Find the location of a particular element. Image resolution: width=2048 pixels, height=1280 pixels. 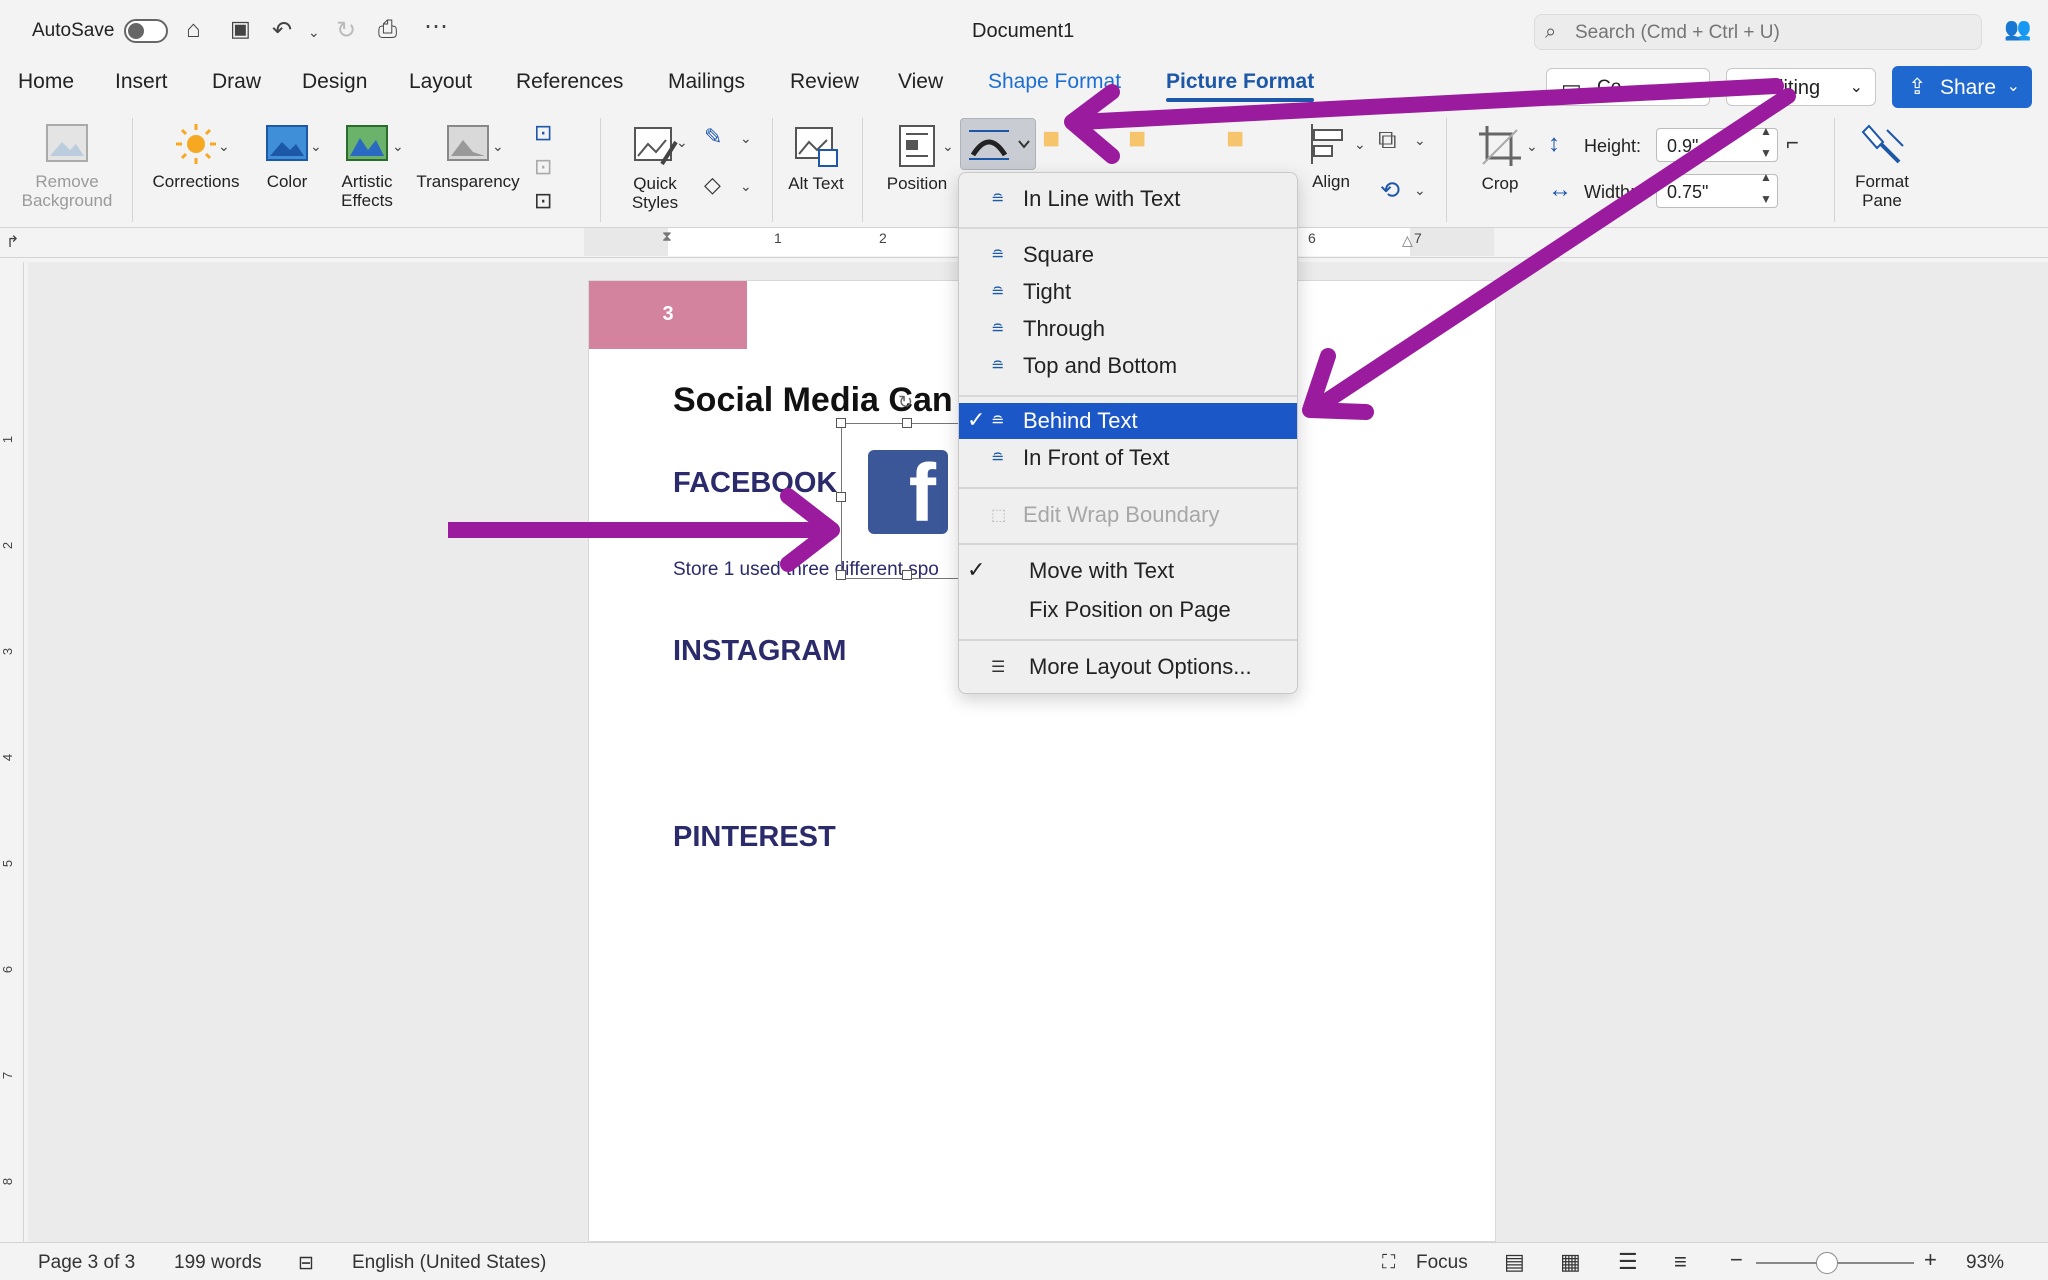

menu-item-through: ≘ Through is located at coordinates (1128, 329).